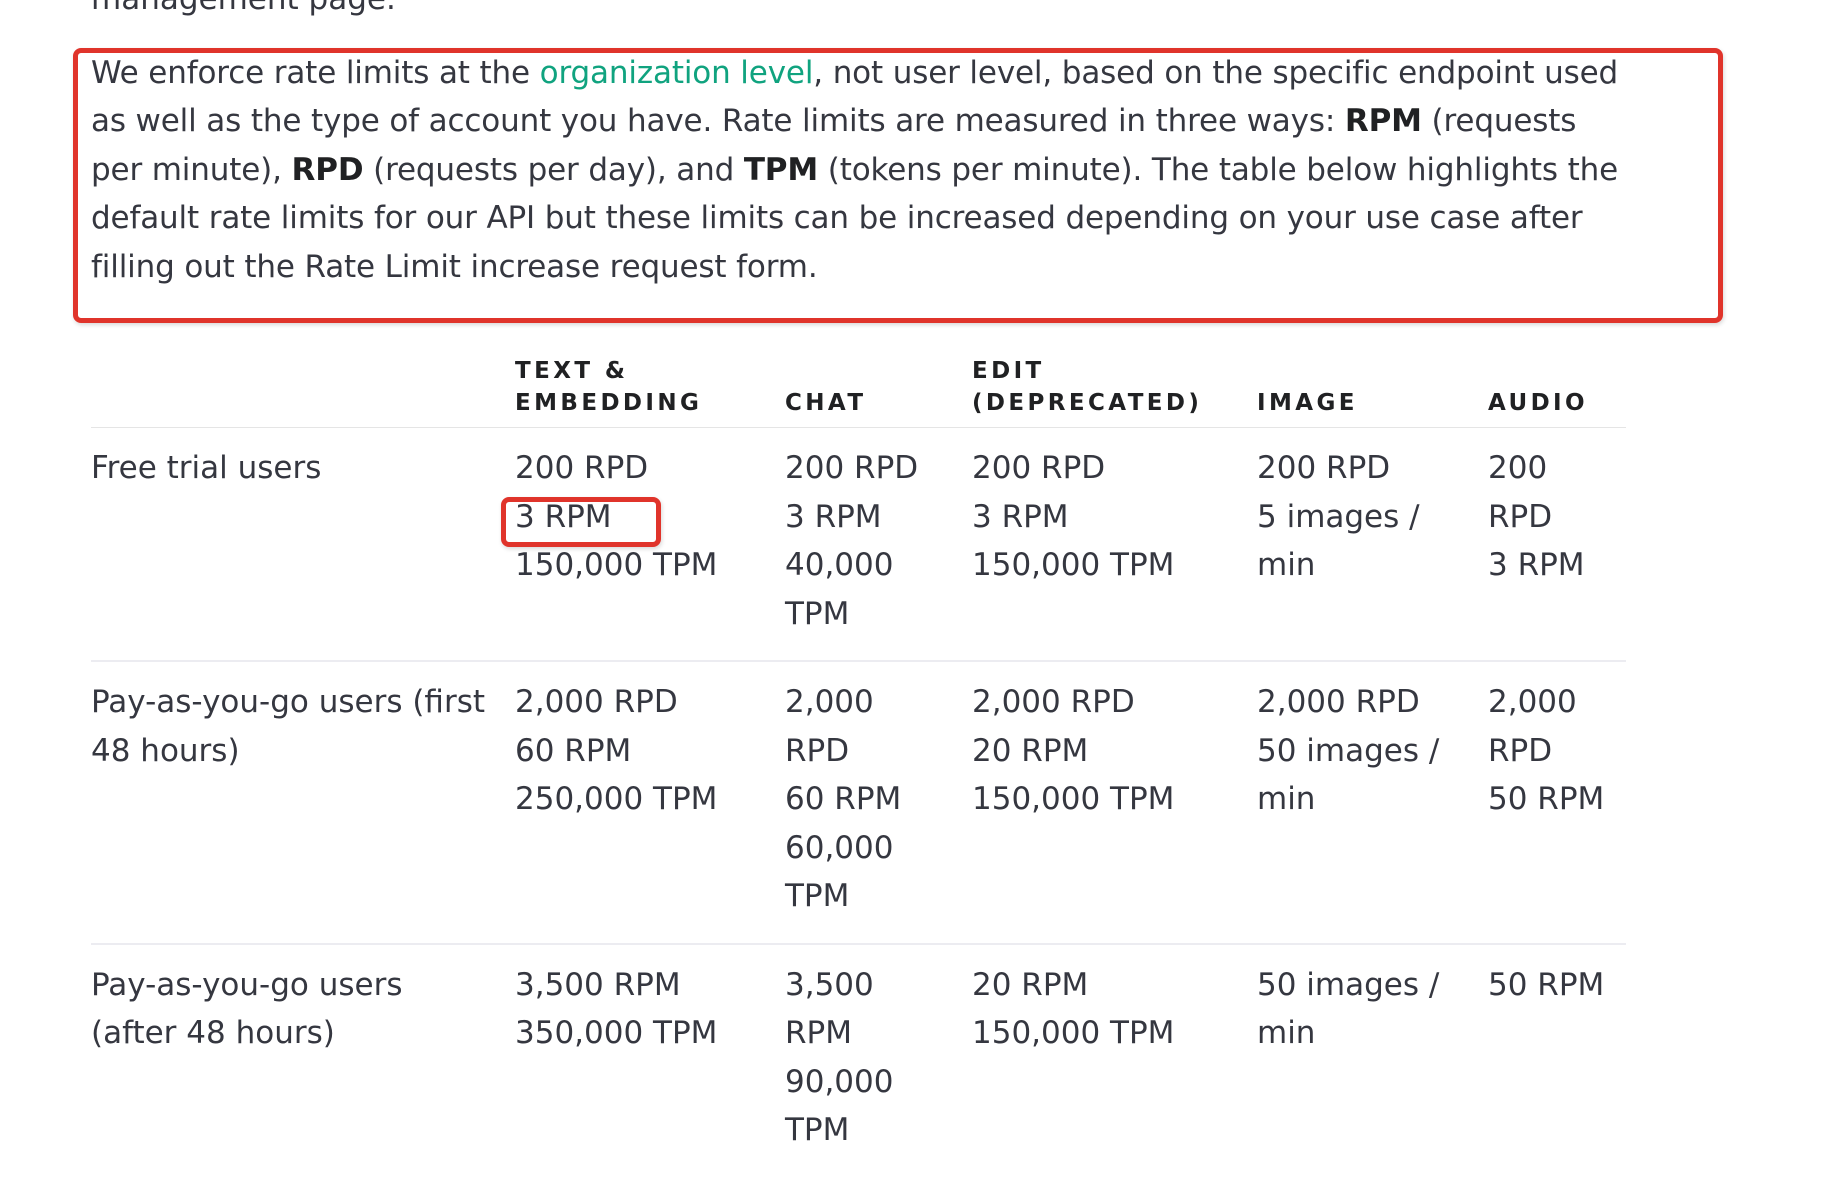 Image resolution: width=1830 pixels, height=1177 pixels. What do you see at coordinates (303, 391) in the screenshot?
I see `header-user-type` at bounding box center [303, 391].